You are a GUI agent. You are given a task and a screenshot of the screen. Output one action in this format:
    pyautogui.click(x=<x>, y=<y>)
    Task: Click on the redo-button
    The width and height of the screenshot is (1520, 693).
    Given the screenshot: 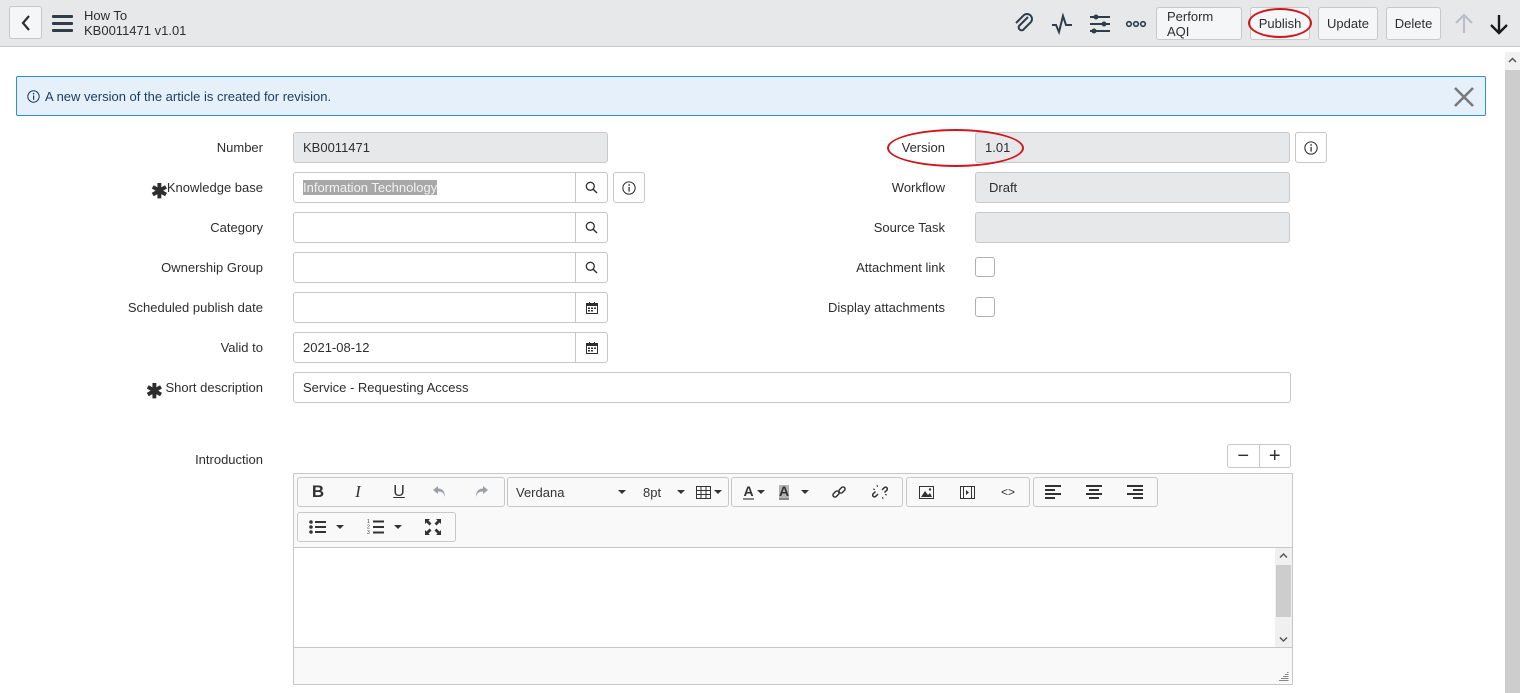 What is the action you would take?
    pyautogui.click(x=481, y=492)
    